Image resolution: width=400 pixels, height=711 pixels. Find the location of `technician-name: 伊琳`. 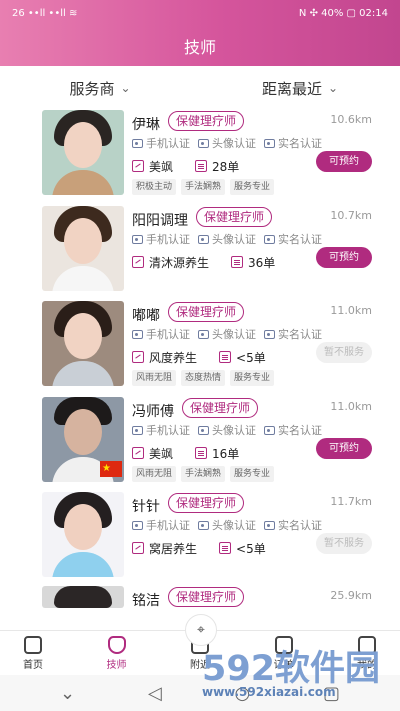

technician-name: 伊琳 is located at coordinates (146, 125).